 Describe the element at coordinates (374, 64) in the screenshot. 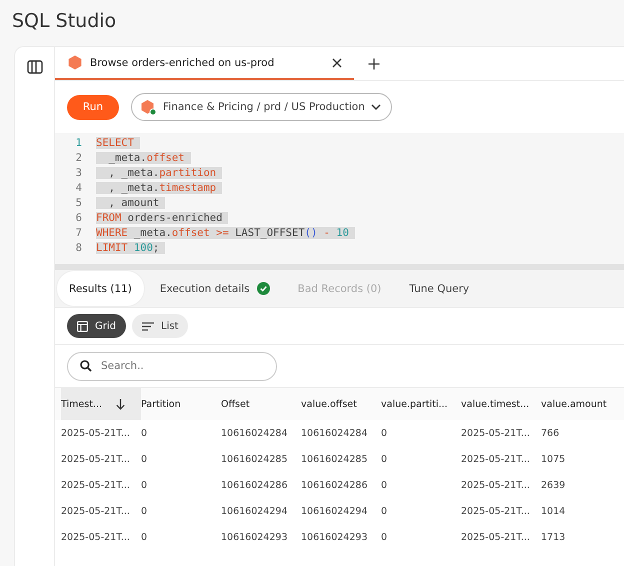

I see `add-tab-icon` at that location.